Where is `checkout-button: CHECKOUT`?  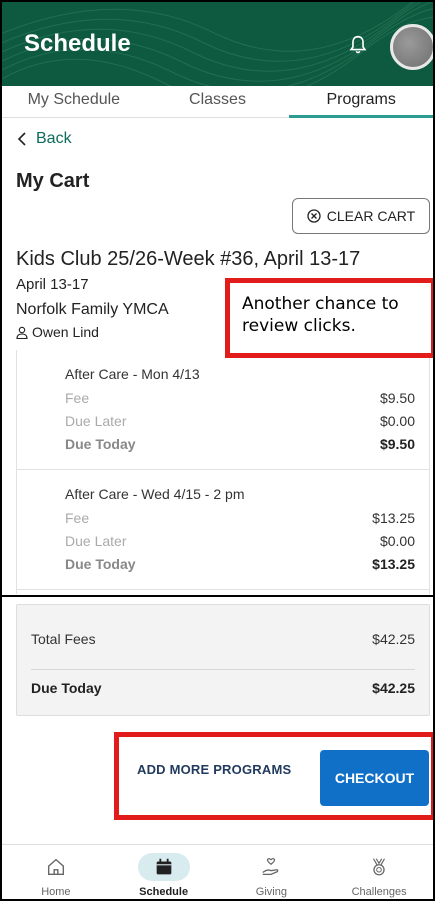 checkout-button: CHECKOUT is located at coordinates (374, 778).